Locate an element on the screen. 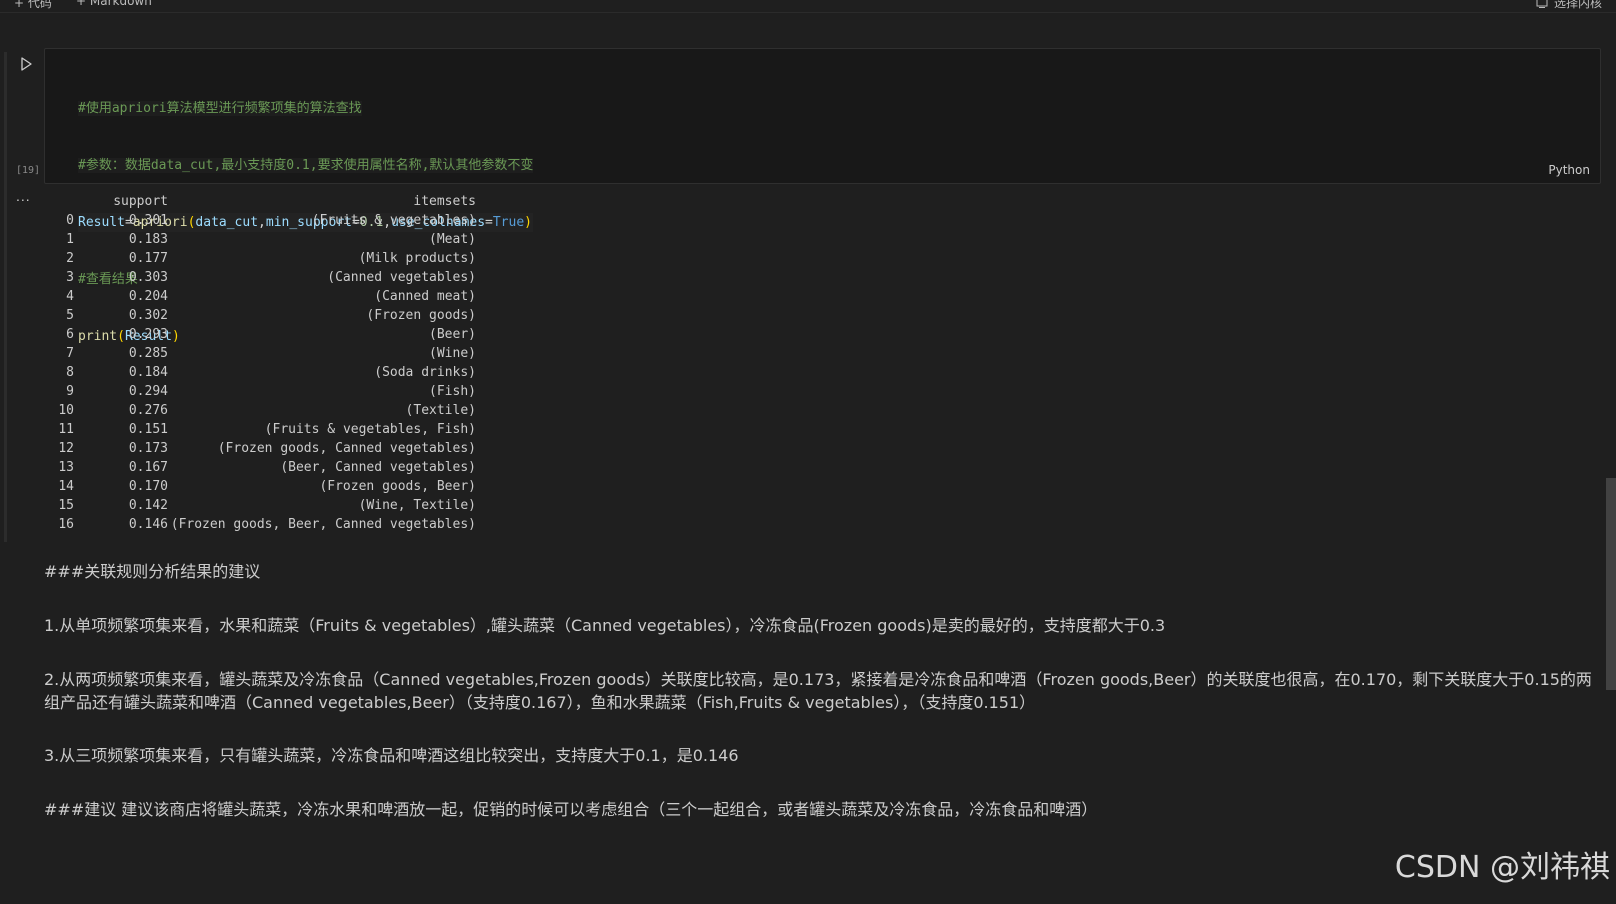  row-index: 1 is located at coordinates (70, 239).